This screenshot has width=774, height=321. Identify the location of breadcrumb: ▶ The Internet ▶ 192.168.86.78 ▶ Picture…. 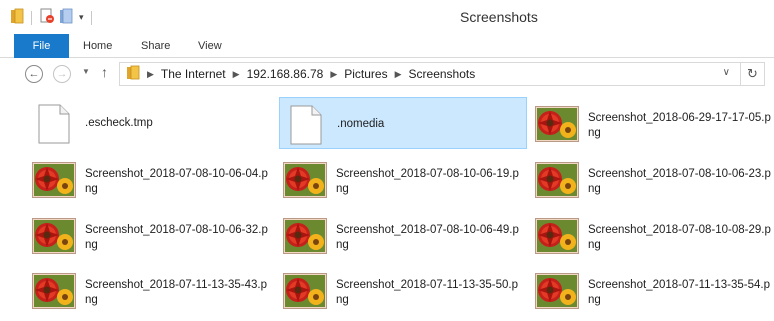
(300, 74).